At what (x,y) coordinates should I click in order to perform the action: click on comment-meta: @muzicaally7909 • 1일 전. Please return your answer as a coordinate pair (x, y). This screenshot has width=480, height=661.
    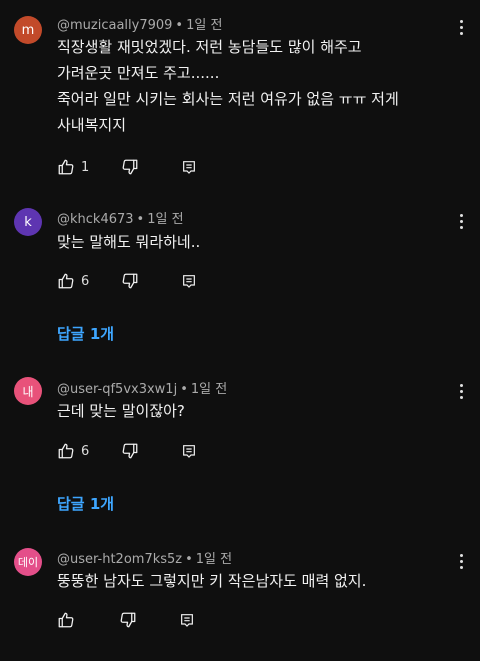
    Looking at the image, I should click on (139, 23).